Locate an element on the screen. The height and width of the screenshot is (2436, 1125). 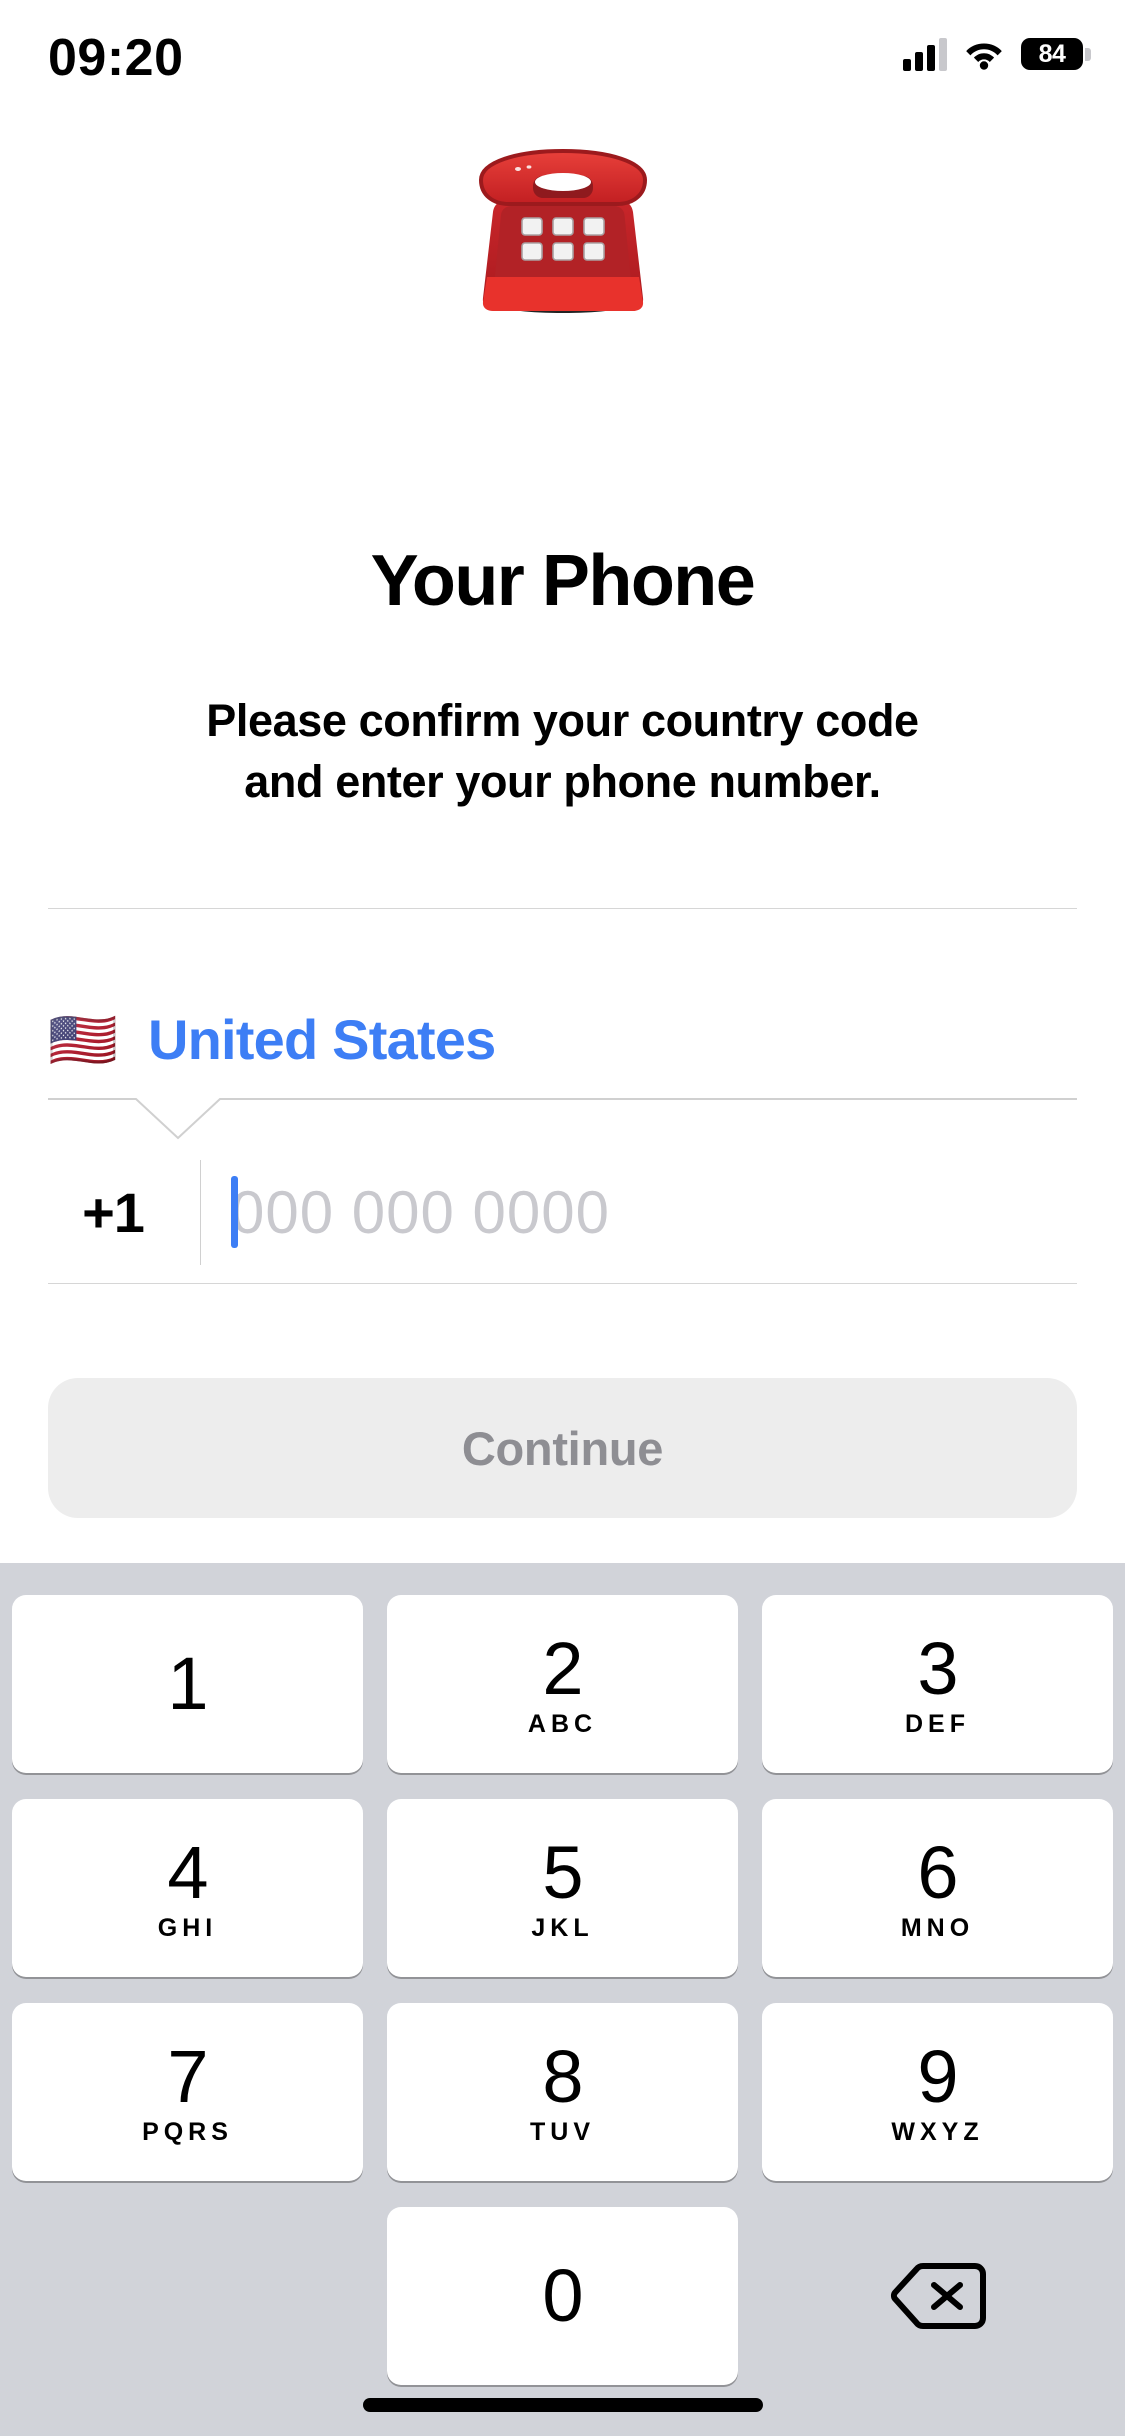
keypad-cell: 4 GHI is located at coordinates (187, 1888).